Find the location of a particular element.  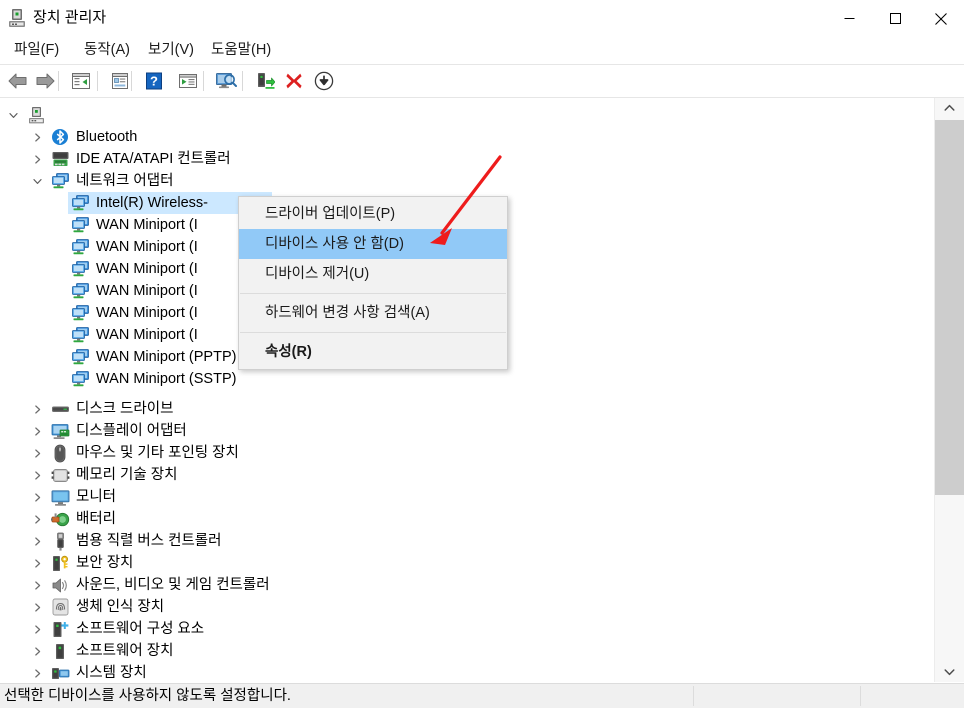

tree-item-bluetooth: Bluetooth is located at coordinates (467, 137).